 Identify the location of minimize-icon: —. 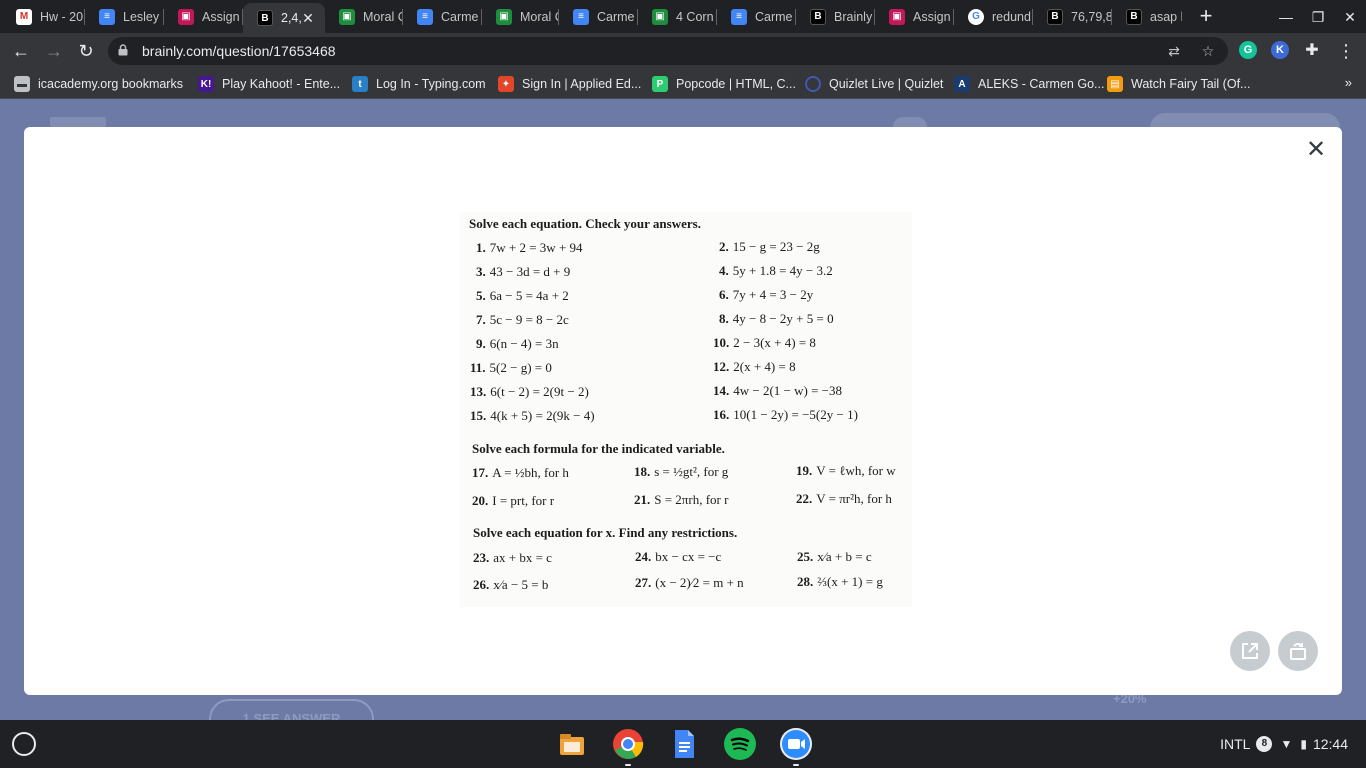
(1286, 17).